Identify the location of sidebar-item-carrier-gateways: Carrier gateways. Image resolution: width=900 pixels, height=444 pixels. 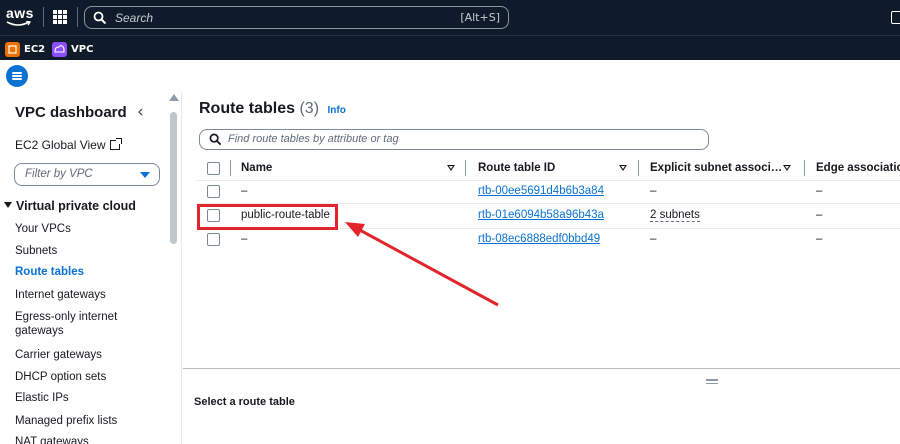
(58, 355).